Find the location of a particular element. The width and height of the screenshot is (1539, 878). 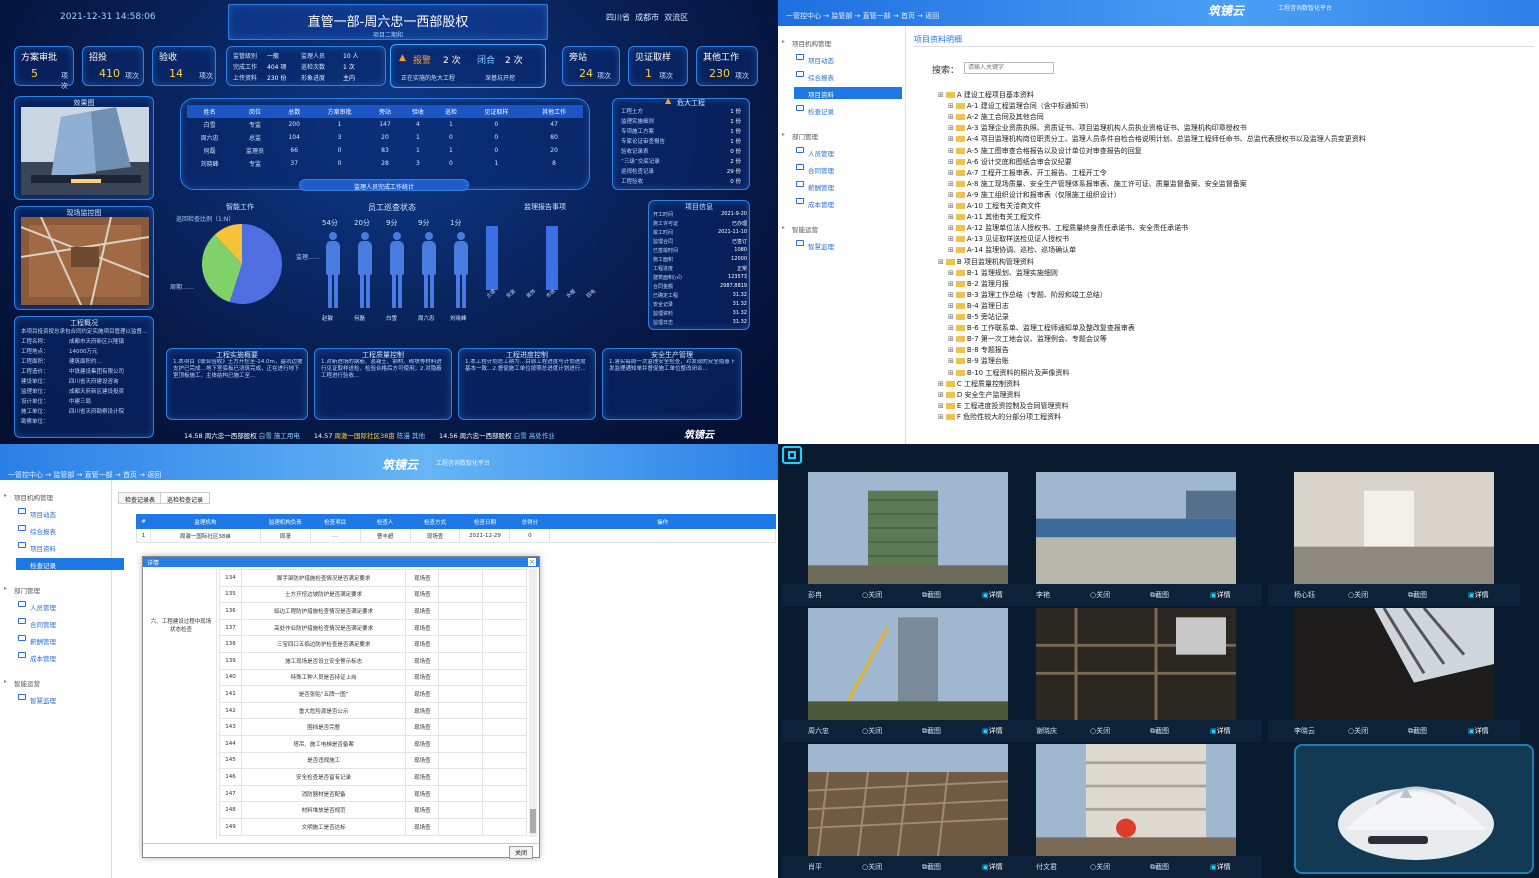

tree-node: ⊞ A-5 施工图审查合格报告以及设计单位对审查报告的回复 is located at coordinates (1045, 151).